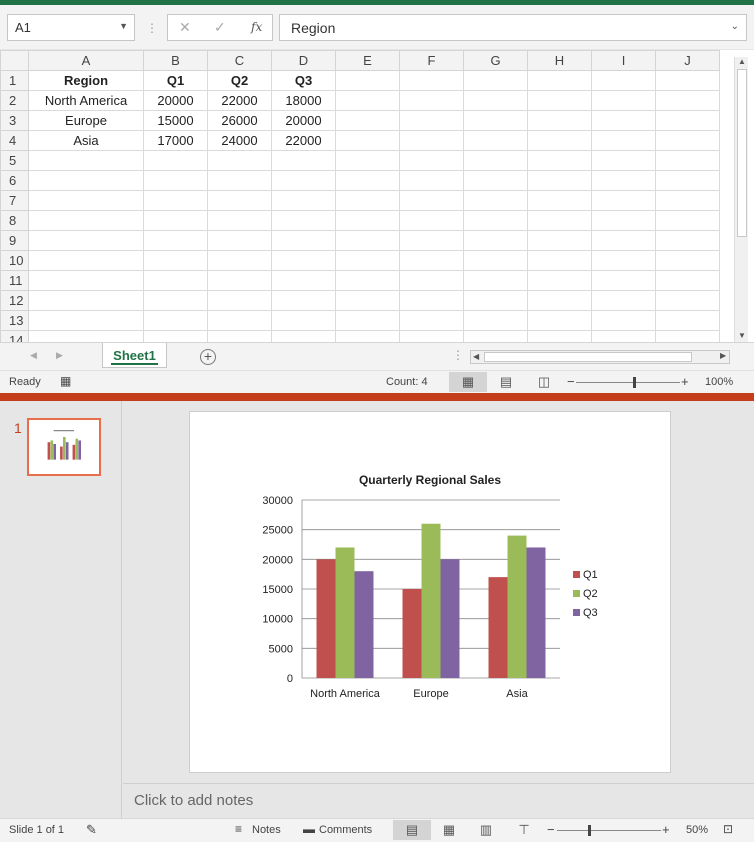 This screenshot has width=754, height=842. Describe the element at coordinates (476, 356) in the screenshot. I see `scroll-left-icon: ◀` at that location.